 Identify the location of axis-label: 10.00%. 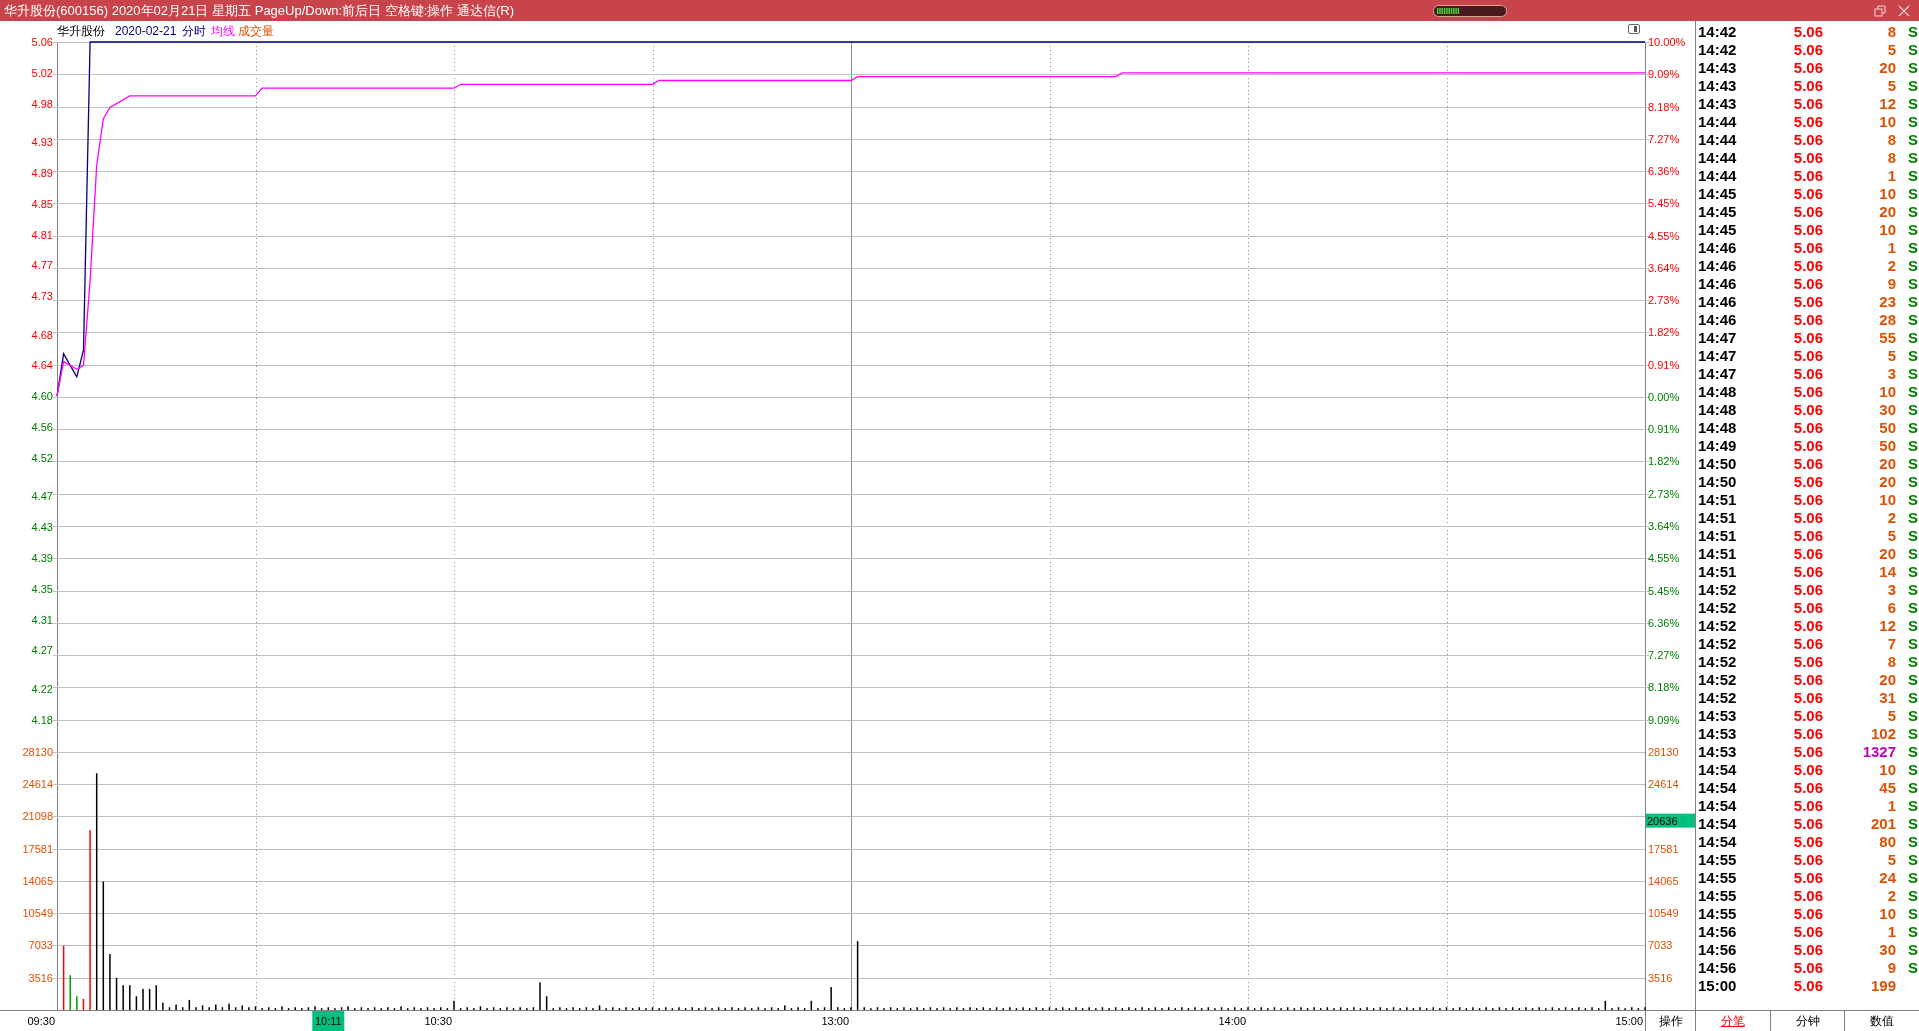
(1667, 42).